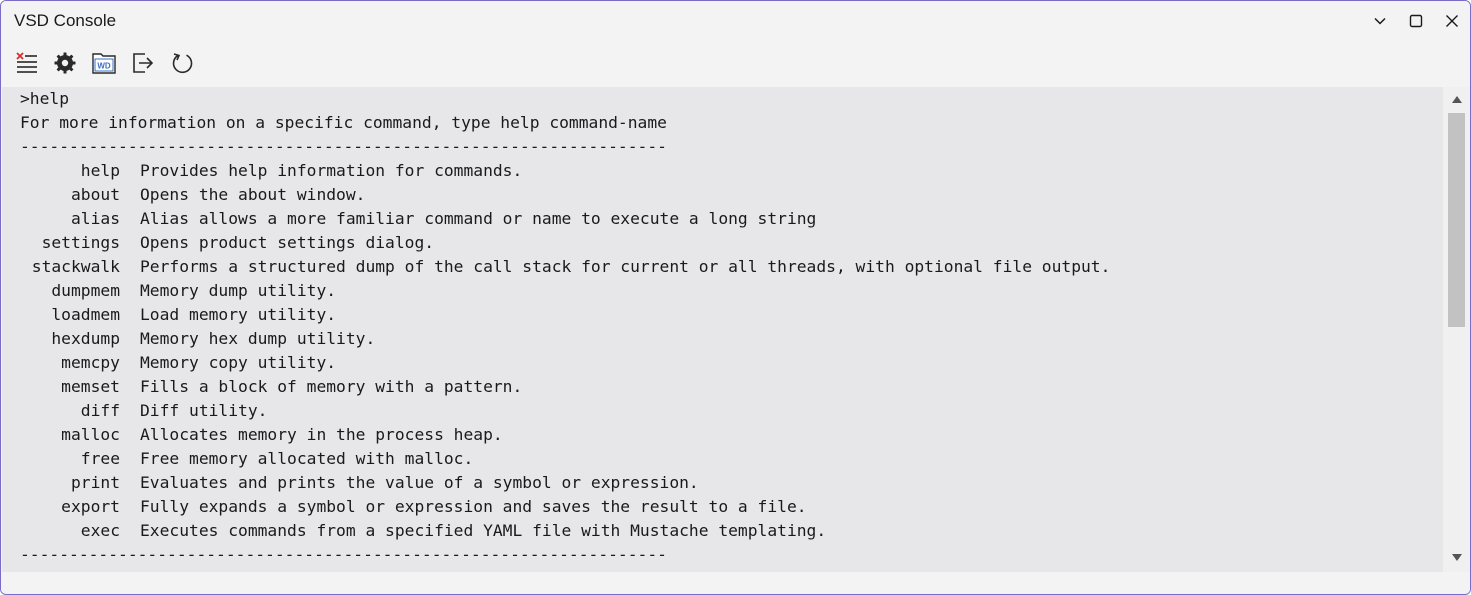 The image size is (1471, 595). Describe the element at coordinates (75, 266) in the screenshot. I see `command-name: stackwalk` at that location.